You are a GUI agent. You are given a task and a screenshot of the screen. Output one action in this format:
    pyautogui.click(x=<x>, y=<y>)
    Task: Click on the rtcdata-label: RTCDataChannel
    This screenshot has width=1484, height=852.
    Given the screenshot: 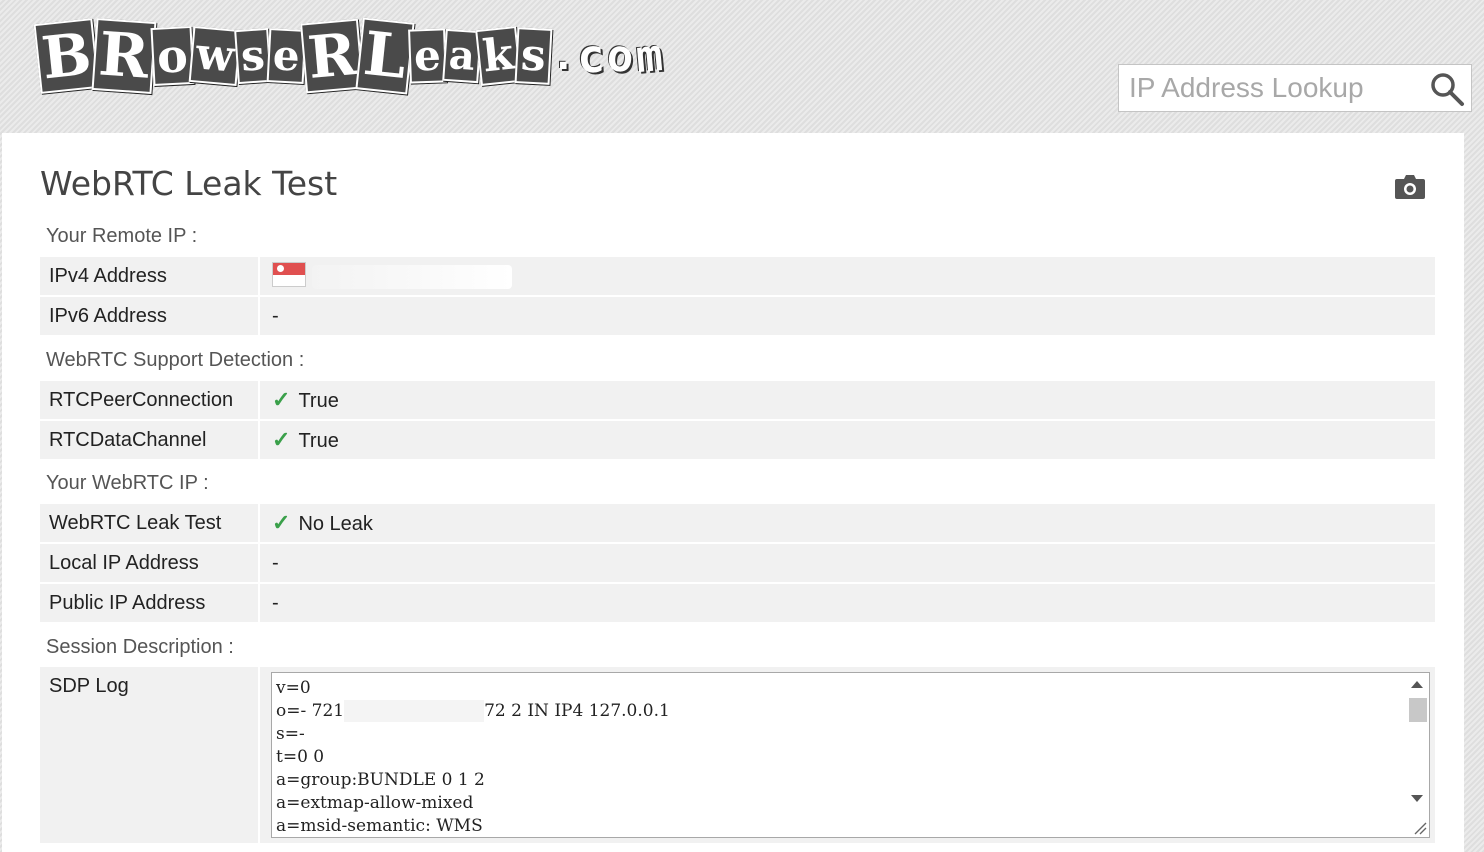 What is the action you would take?
    pyautogui.click(x=150, y=440)
    